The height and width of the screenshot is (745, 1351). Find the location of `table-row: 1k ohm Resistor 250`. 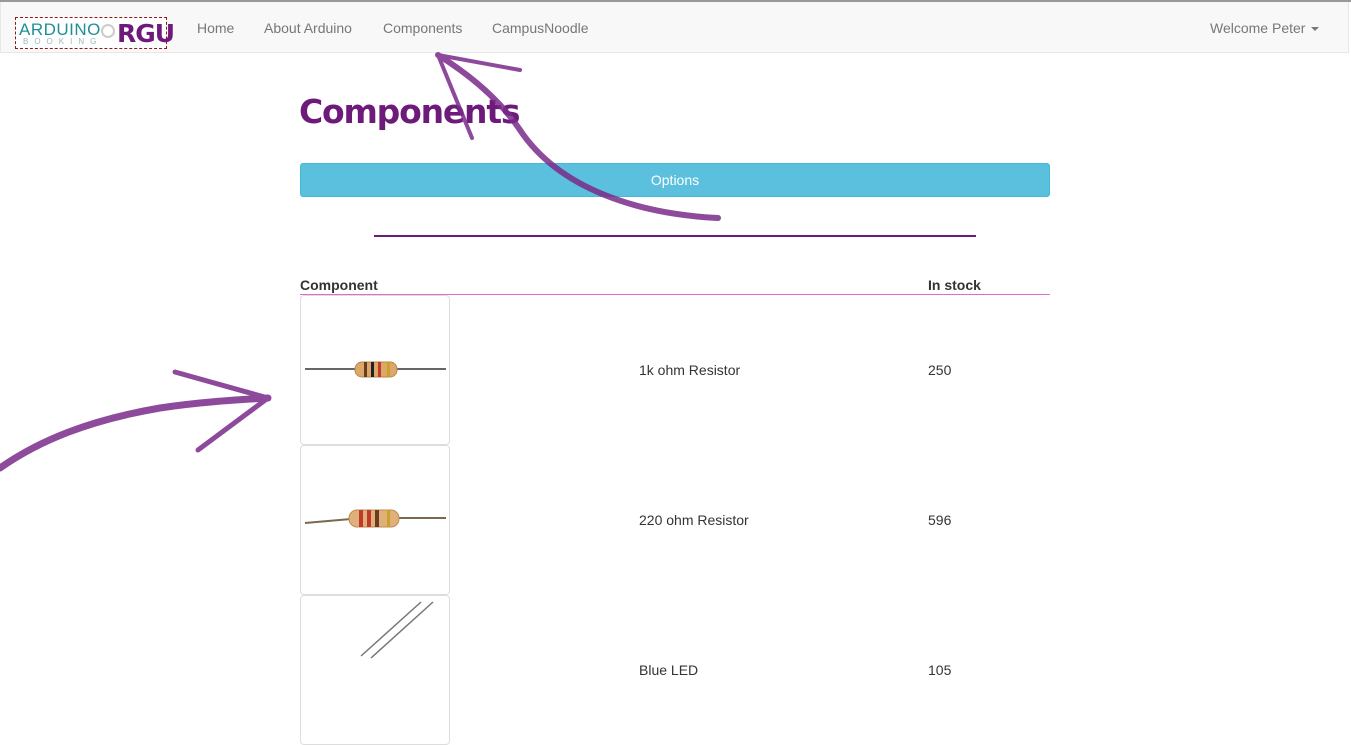

table-row: 1k ohm Resistor 250 is located at coordinates (675, 370).